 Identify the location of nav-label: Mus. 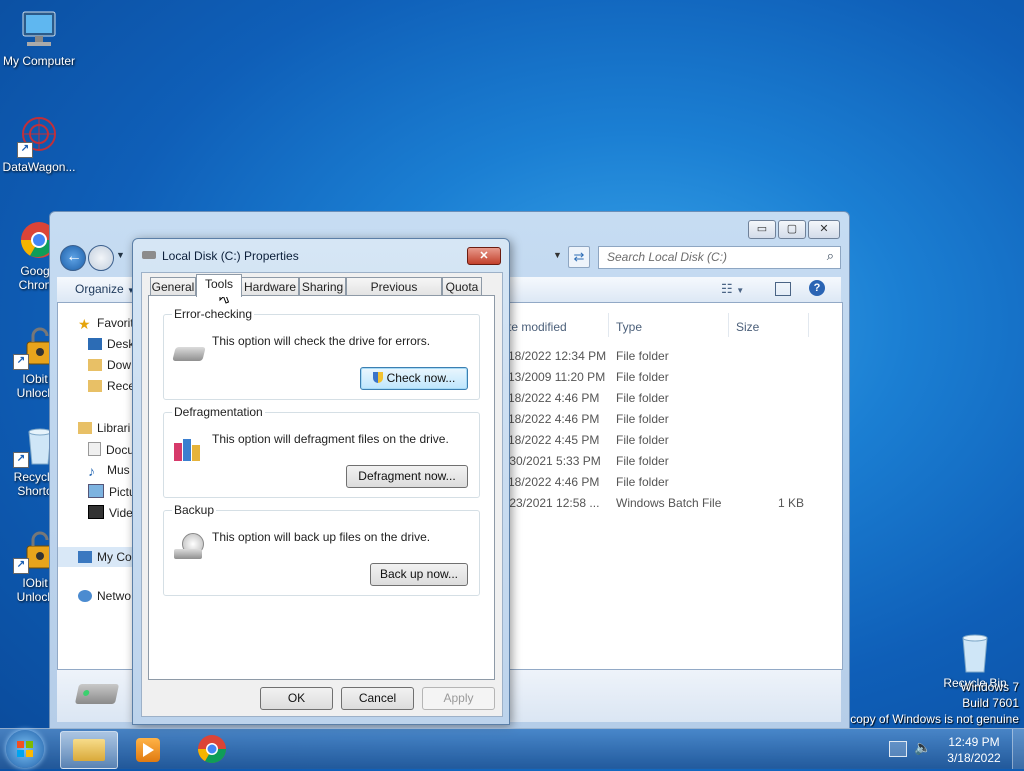
(118, 470).